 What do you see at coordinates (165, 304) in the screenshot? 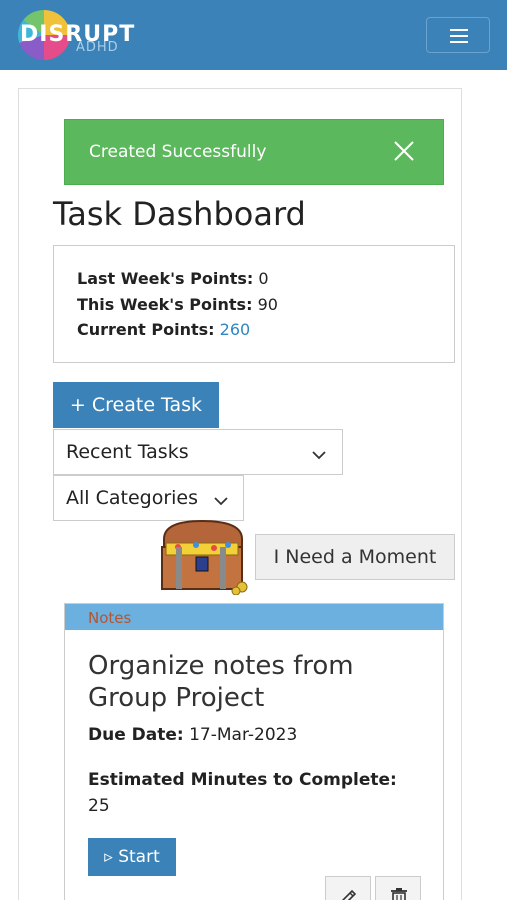
I see `this-week-label: This Week's Points:` at bounding box center [165, 304].